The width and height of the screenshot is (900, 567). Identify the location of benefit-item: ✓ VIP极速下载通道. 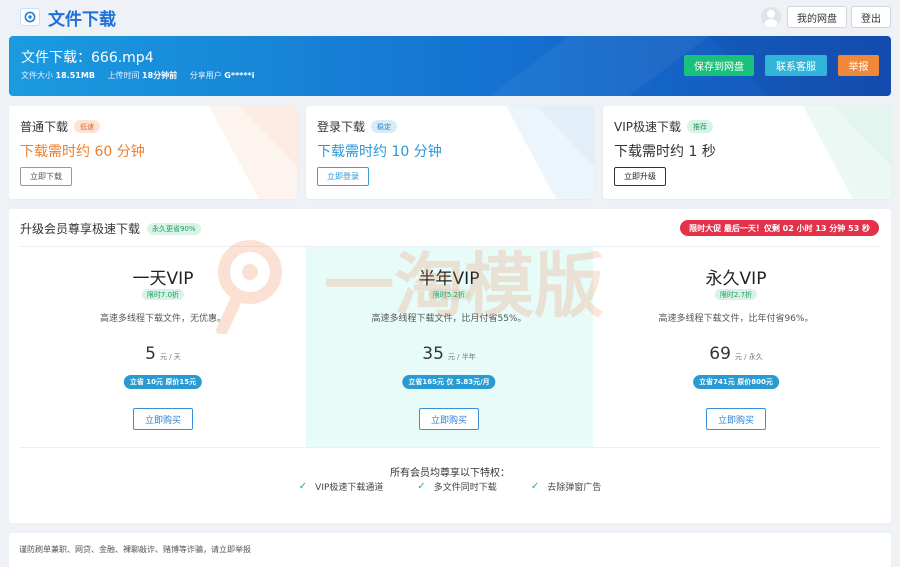
(341, 486).